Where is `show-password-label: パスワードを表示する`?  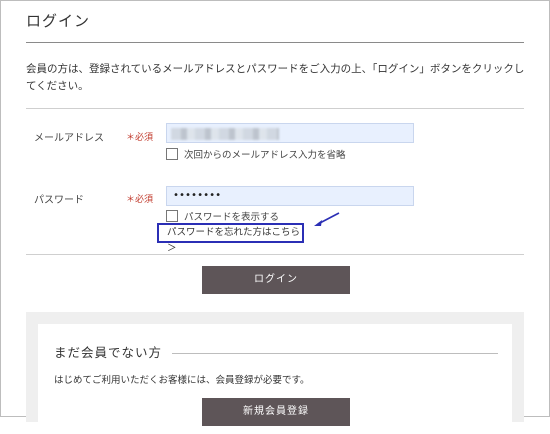
show-password-label: パスワードを表示する is located at coordinates (232, 217).